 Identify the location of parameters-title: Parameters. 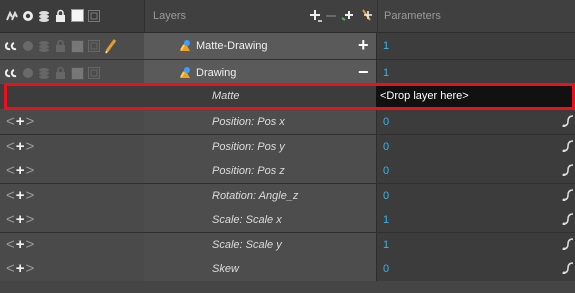
(412, 16).